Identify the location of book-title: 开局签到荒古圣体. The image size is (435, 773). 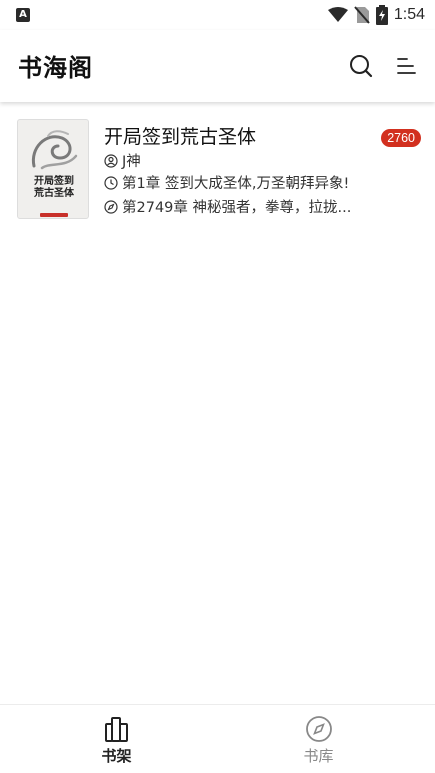
(180, 137).